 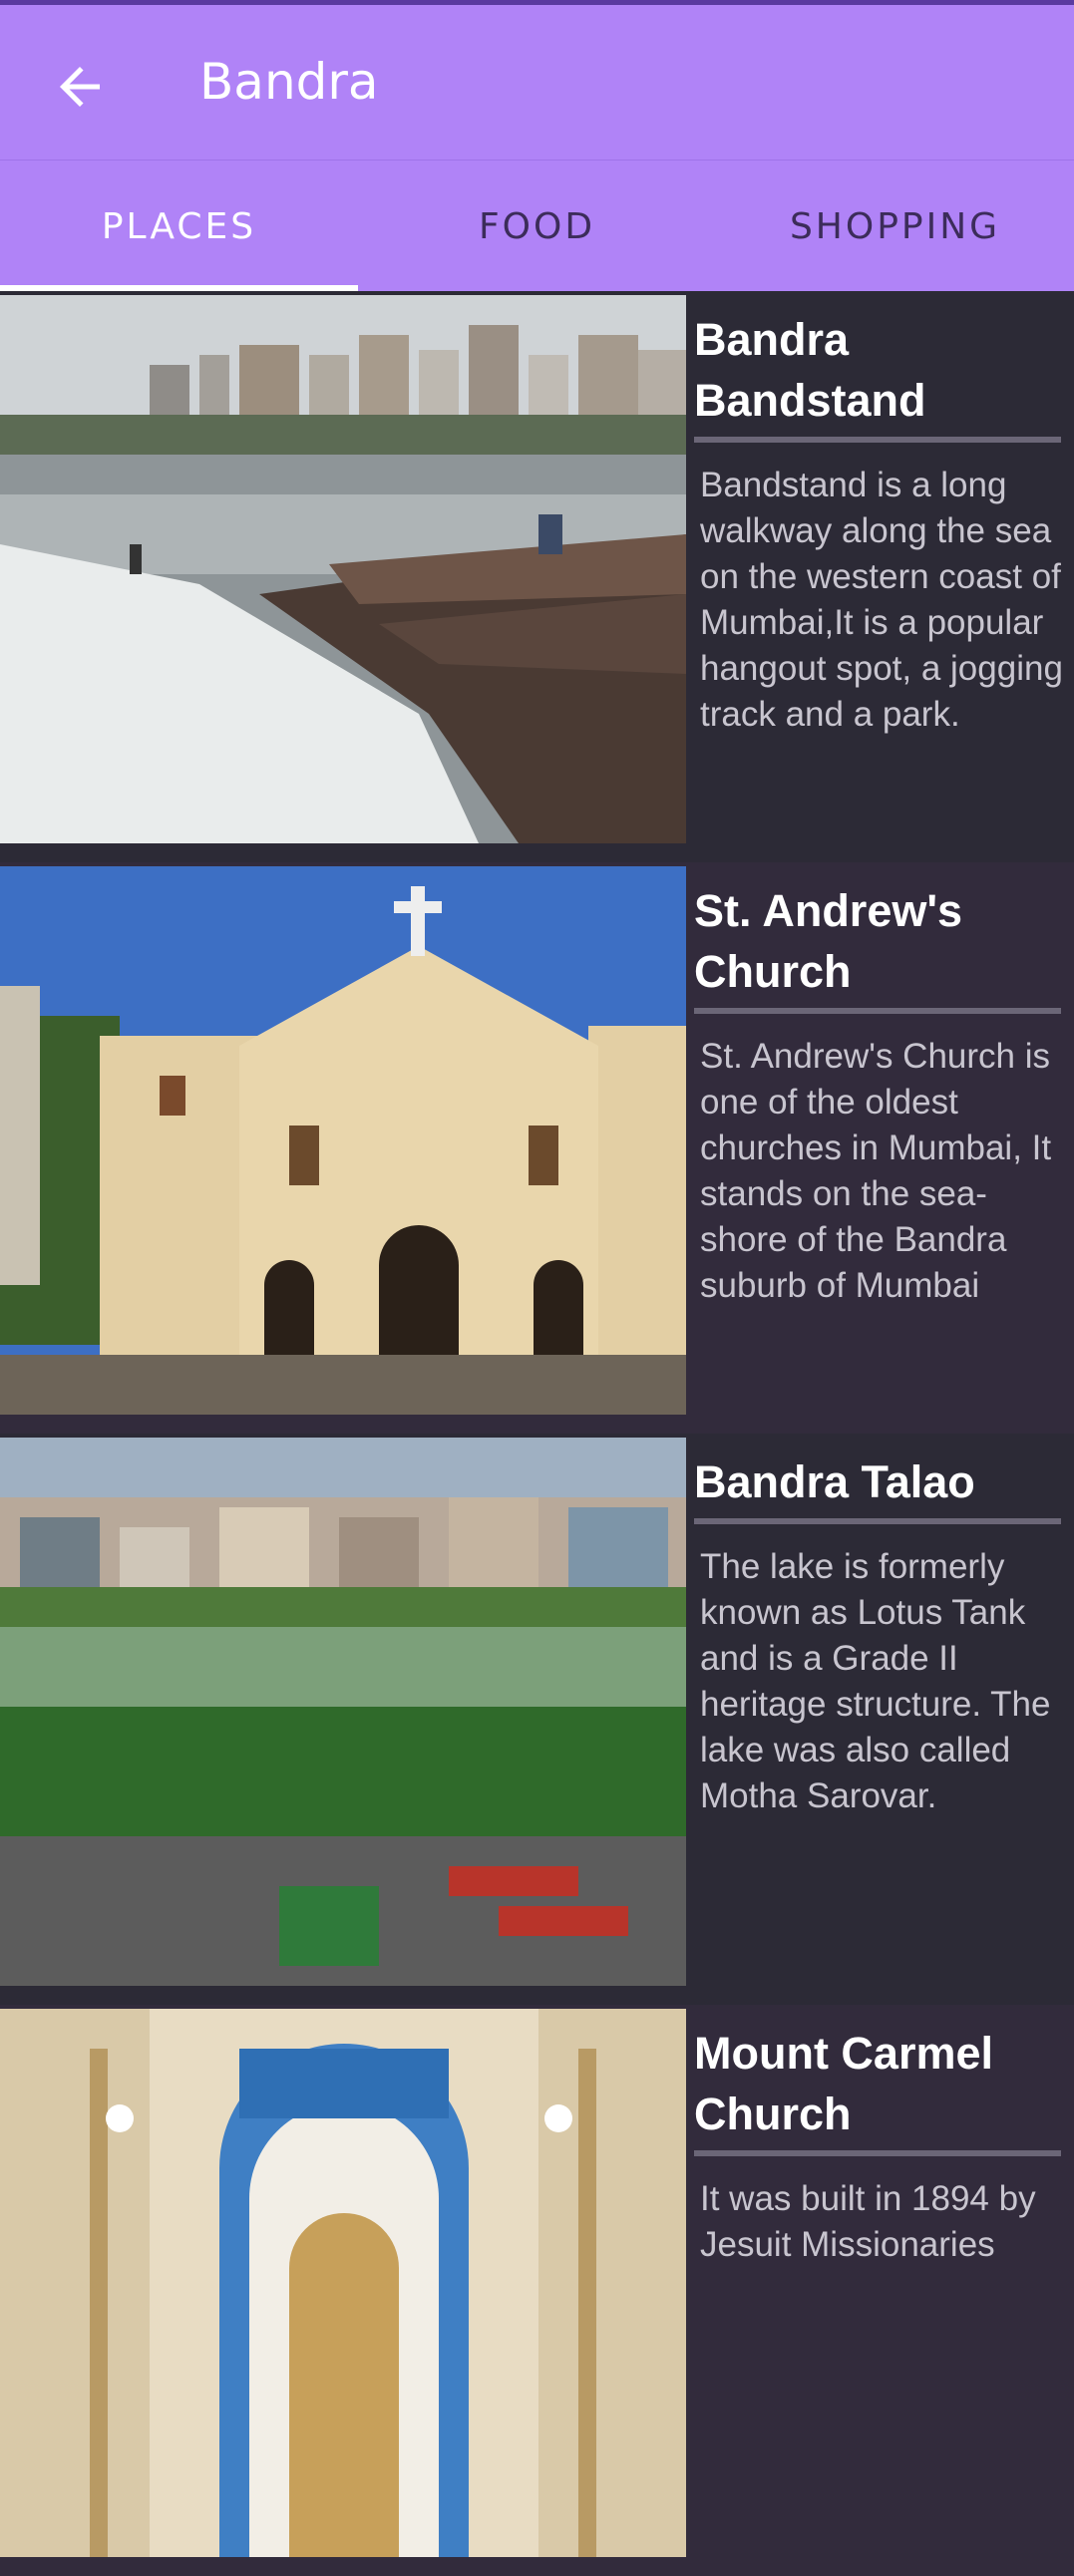 I want to click on app-bar: Bandra, so click(x=537, y=80).